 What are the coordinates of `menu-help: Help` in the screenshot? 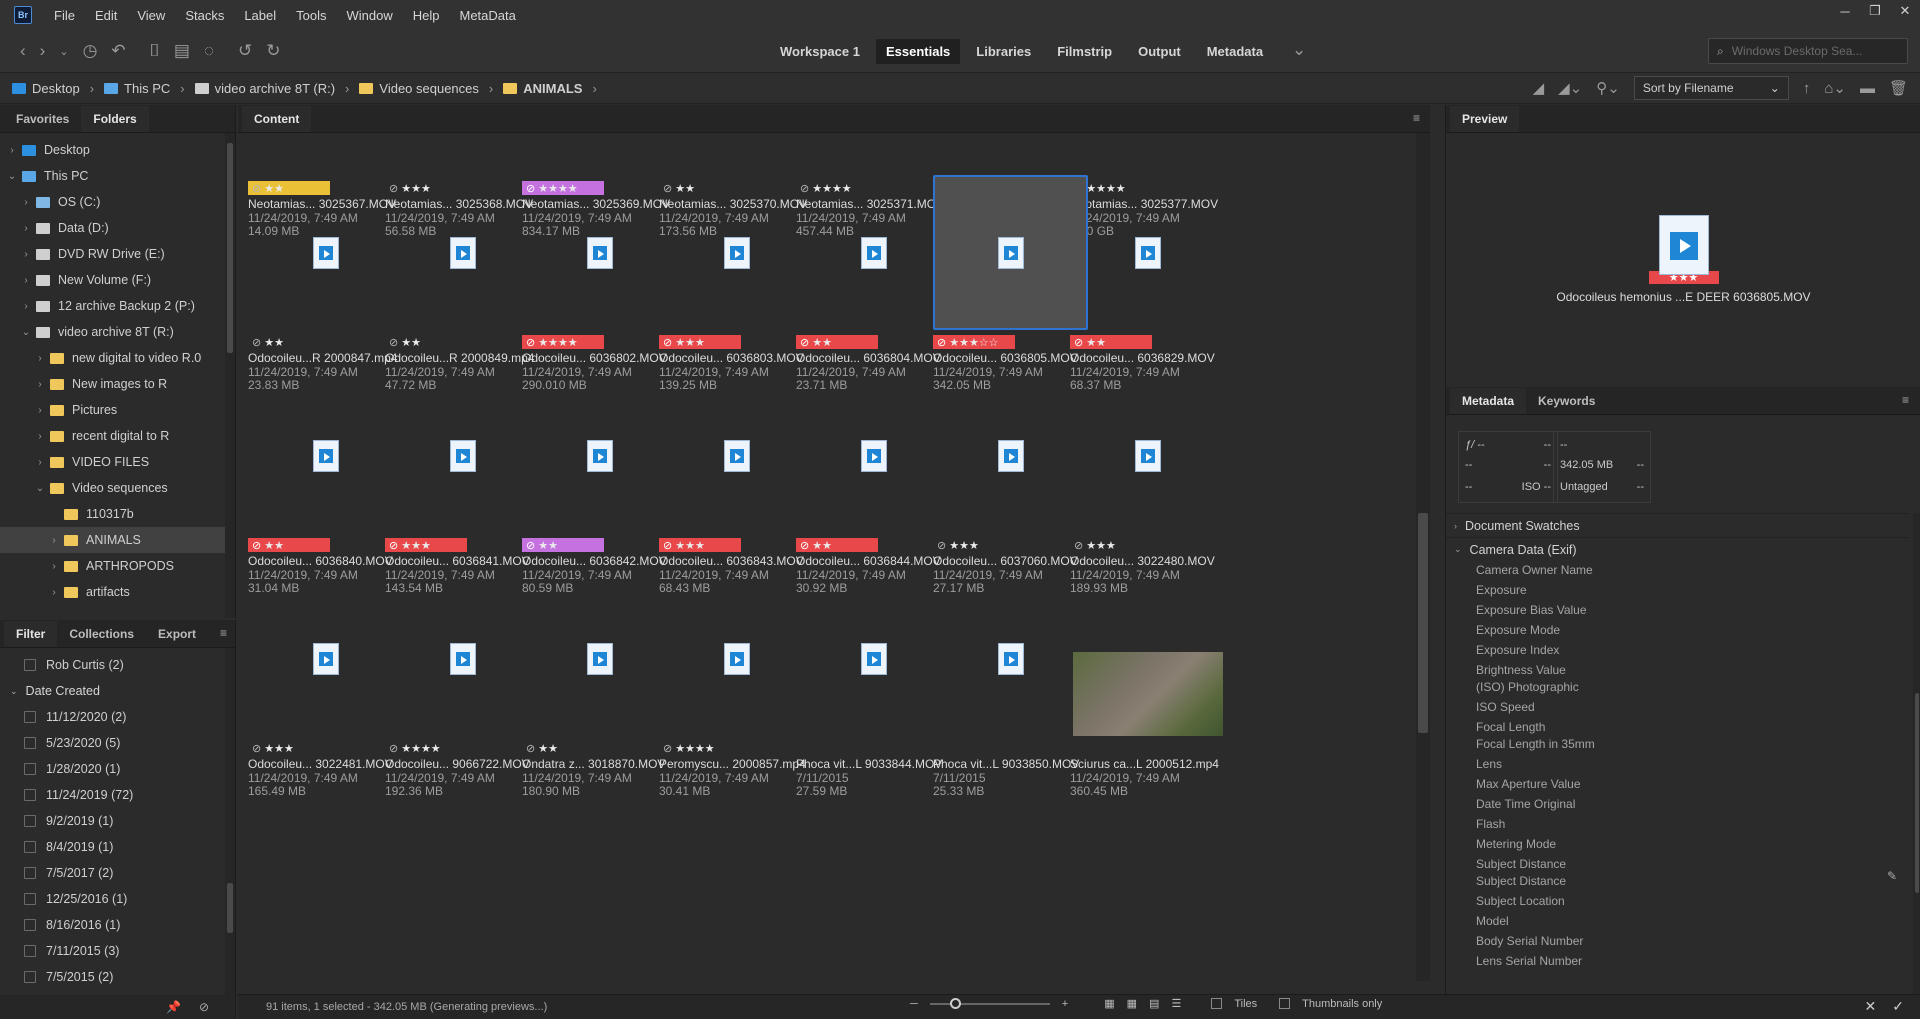 It's located at (426, 15).